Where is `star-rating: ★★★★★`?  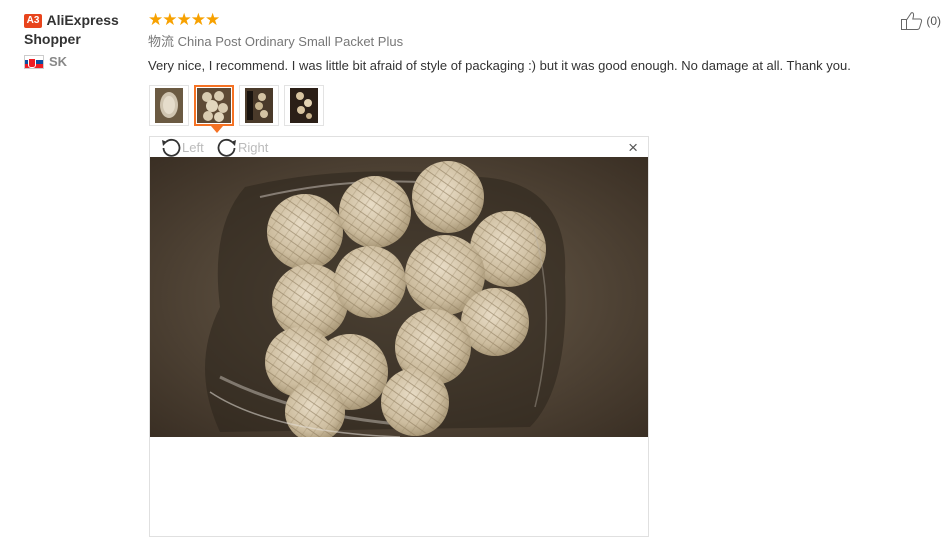
star-rating: ★★★★★ is located at coordinates (184, 19).